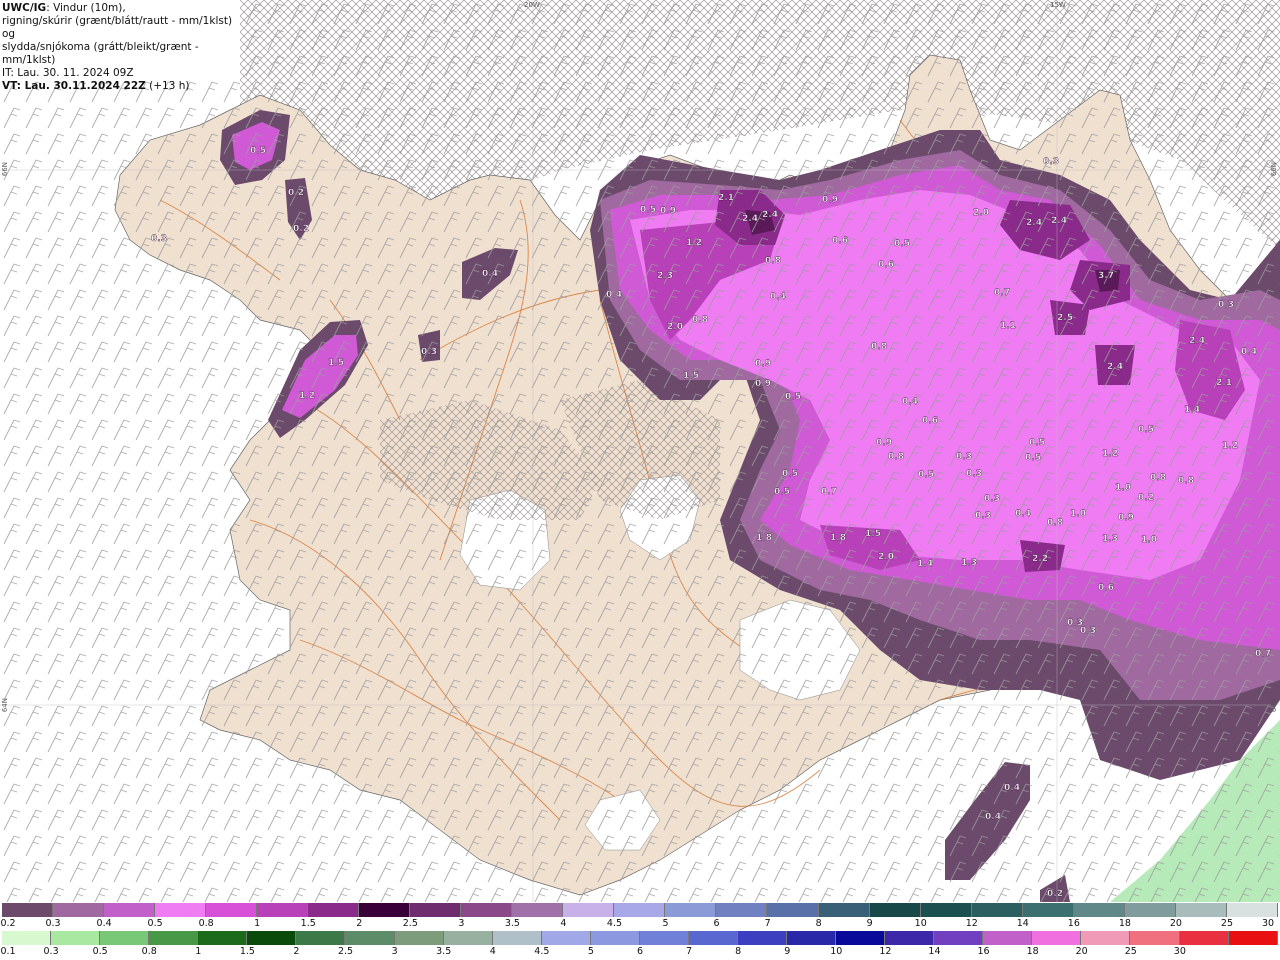 This screenshot has height=960, width=1280. I want to click on graticule-label-20w: 20W, so click(532, 5).